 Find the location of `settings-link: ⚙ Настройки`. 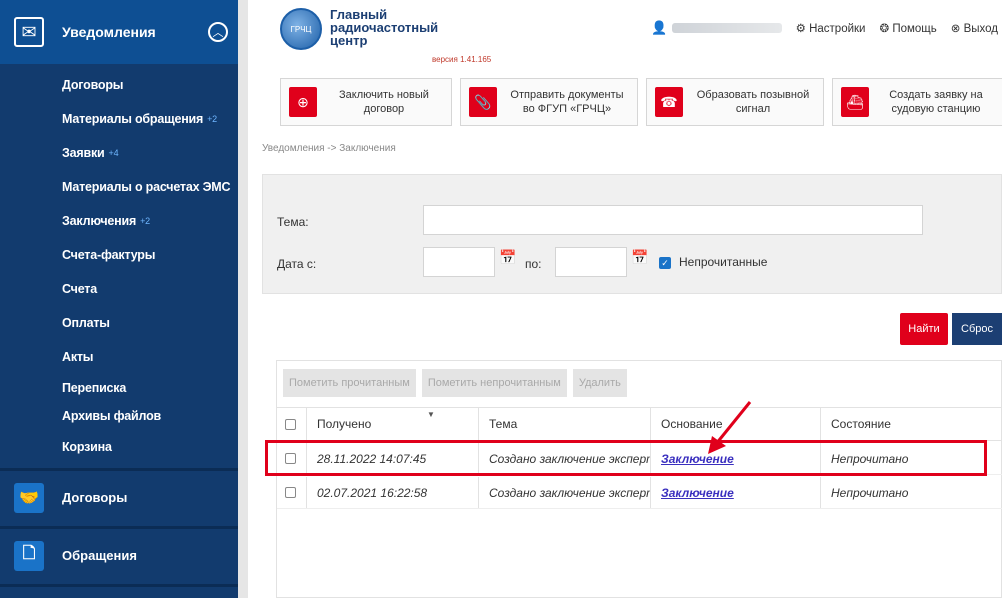

settings-link: ⚙ Настройки is located at coordinates (831, 28).